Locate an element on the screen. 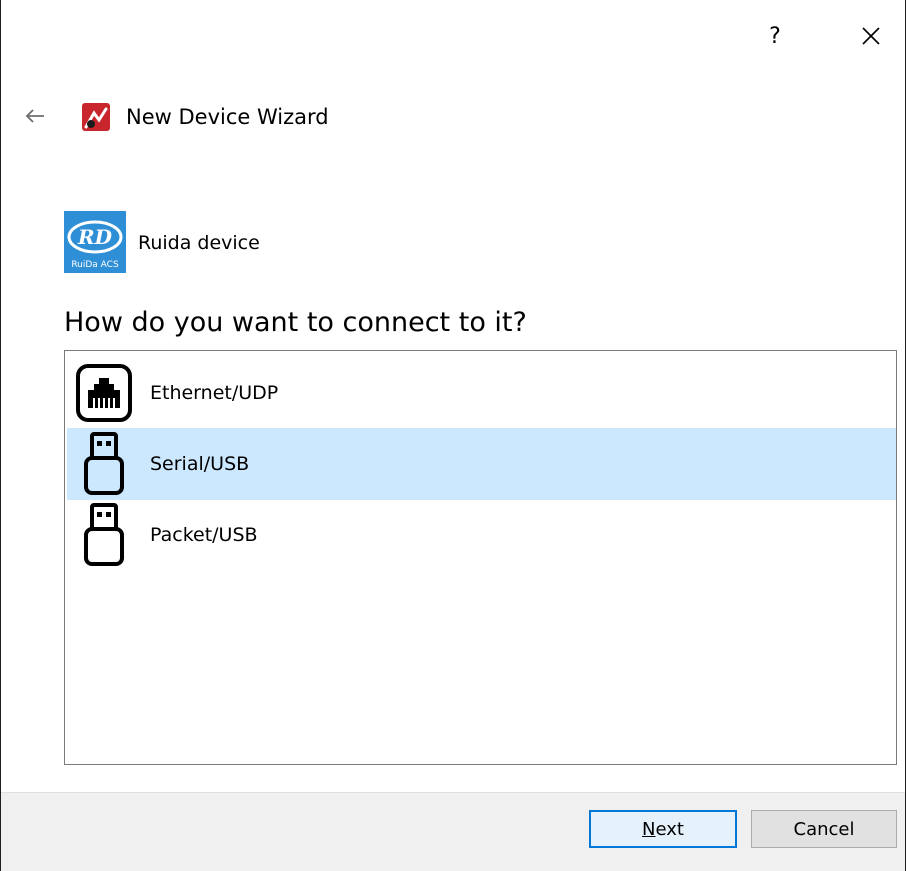  close-icon is located at coordinates (871, 36).